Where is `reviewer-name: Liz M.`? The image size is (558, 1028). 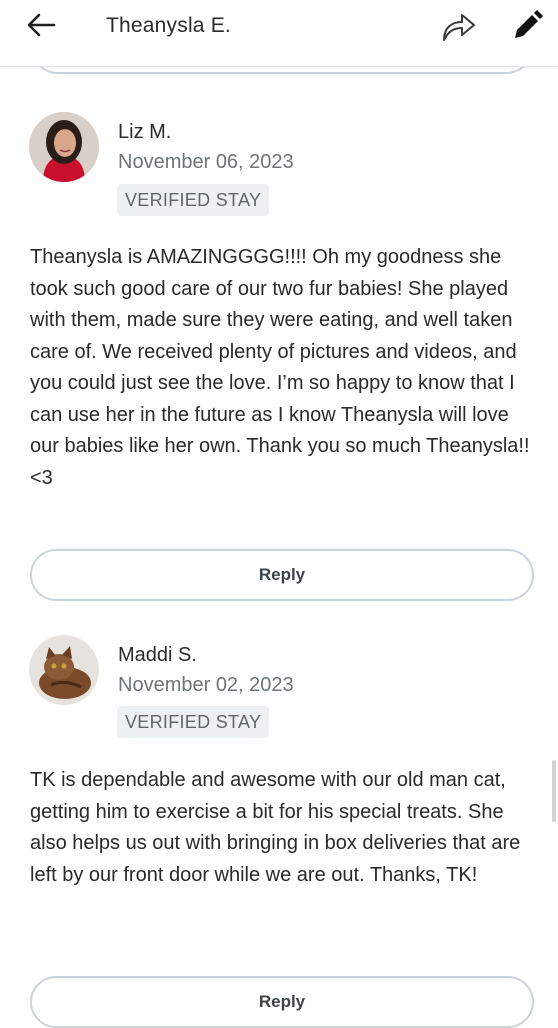
reviewer-name: Liz M. is located at coordinates (145, 132).